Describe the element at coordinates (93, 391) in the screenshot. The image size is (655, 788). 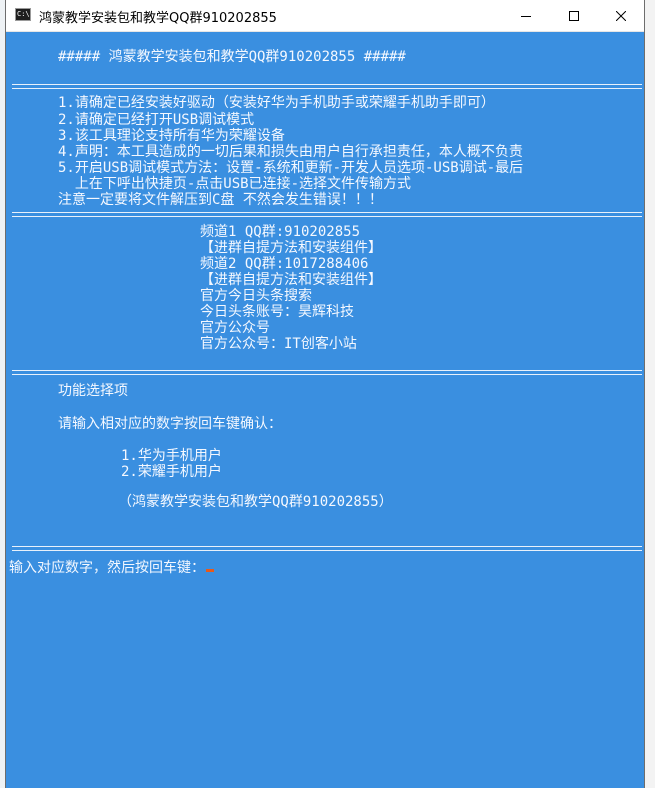
I see `menu-title: 功能选择项` at that location.